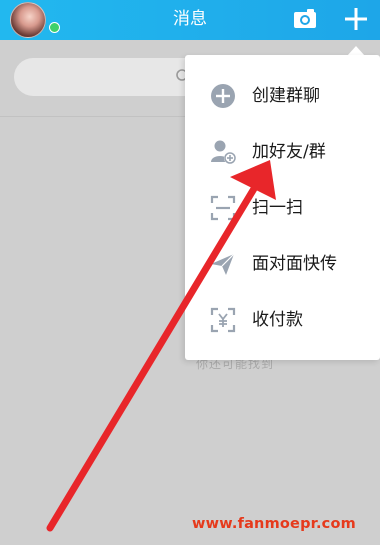 The image size is (380, 545). I want to click on menu-item-label: 加好友/群, so click(289, 152).